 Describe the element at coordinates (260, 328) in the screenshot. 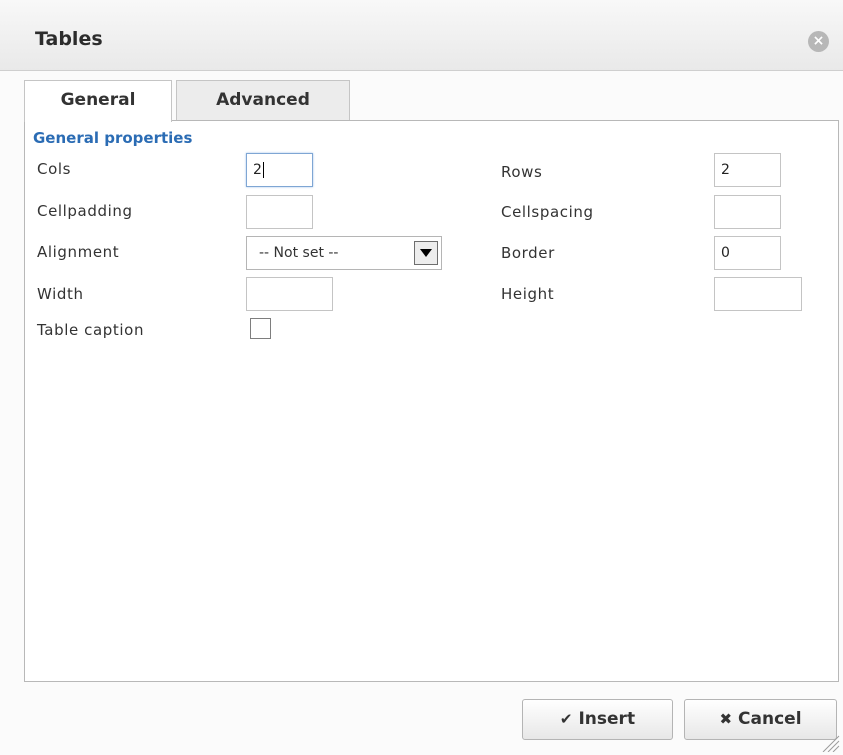

I see `table-caption-checkbox` at that location.